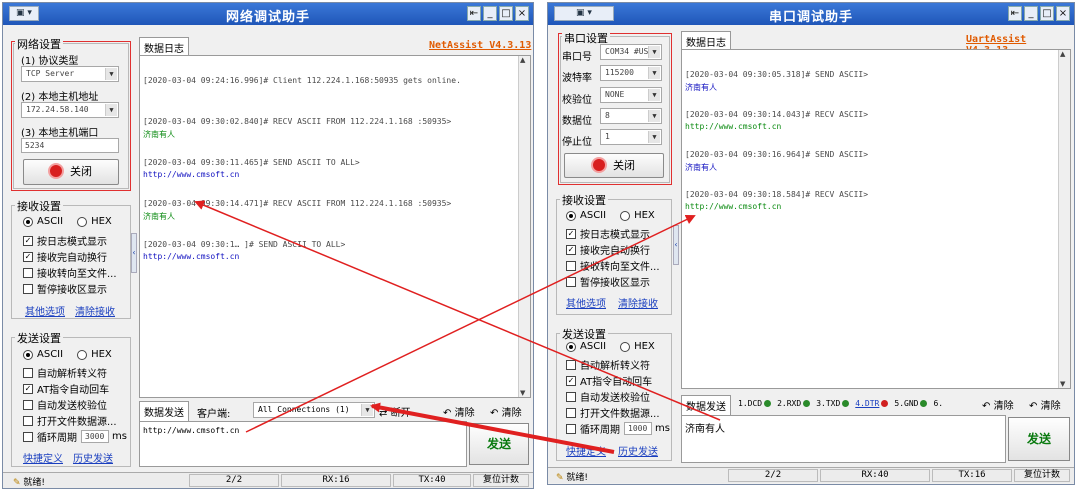 Image resolution: width=1086 pixels, height=493 pixels. Describe the element at coordinates (631, 52) in the screenshot. I see `port-select: COM34 #US ▼` at that location.